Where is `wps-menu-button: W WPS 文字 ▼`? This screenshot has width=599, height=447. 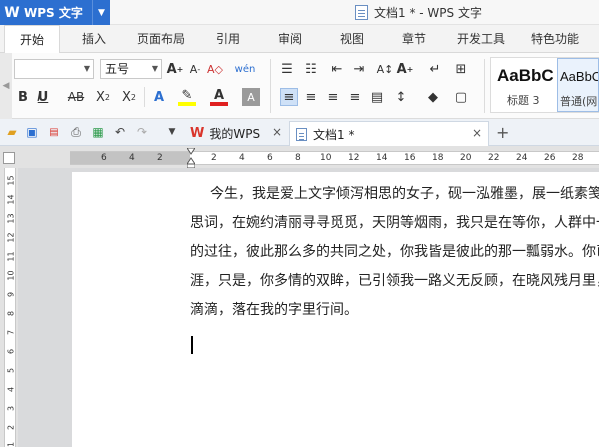
wps-menu-button: W WPS 文字 ▼ is located at coordinates (55, 12).